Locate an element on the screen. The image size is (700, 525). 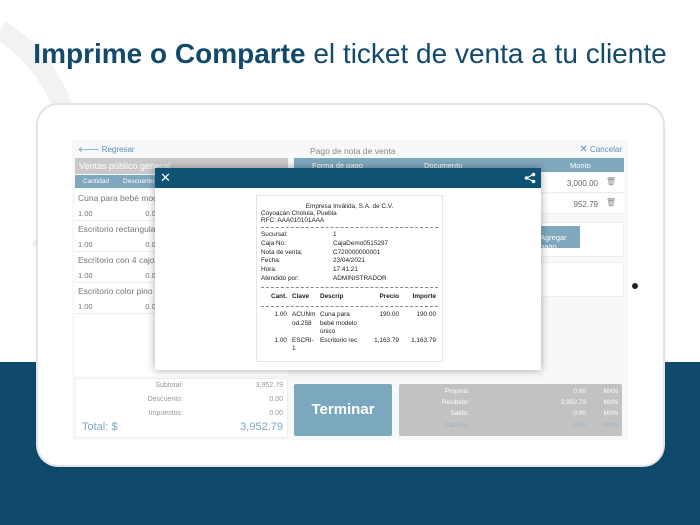
total-value: 3,952.79 is located at coordinates (261, 427).